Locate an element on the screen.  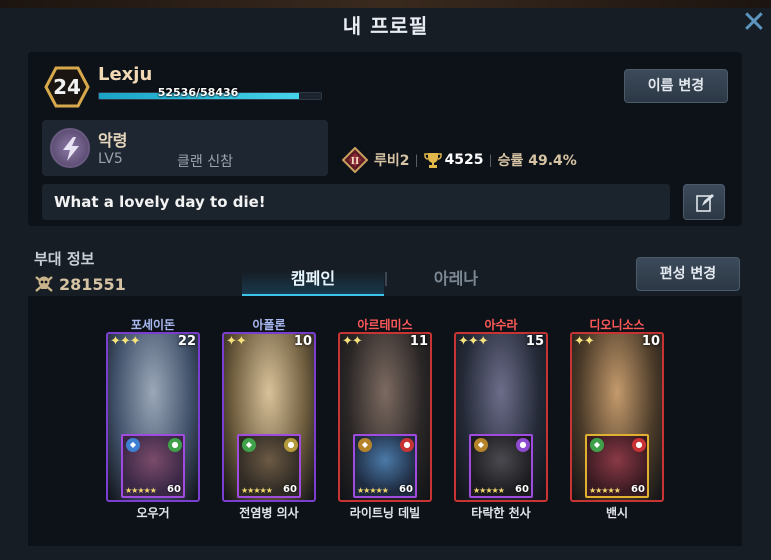
top-edge is located at coordinates (385, 4).